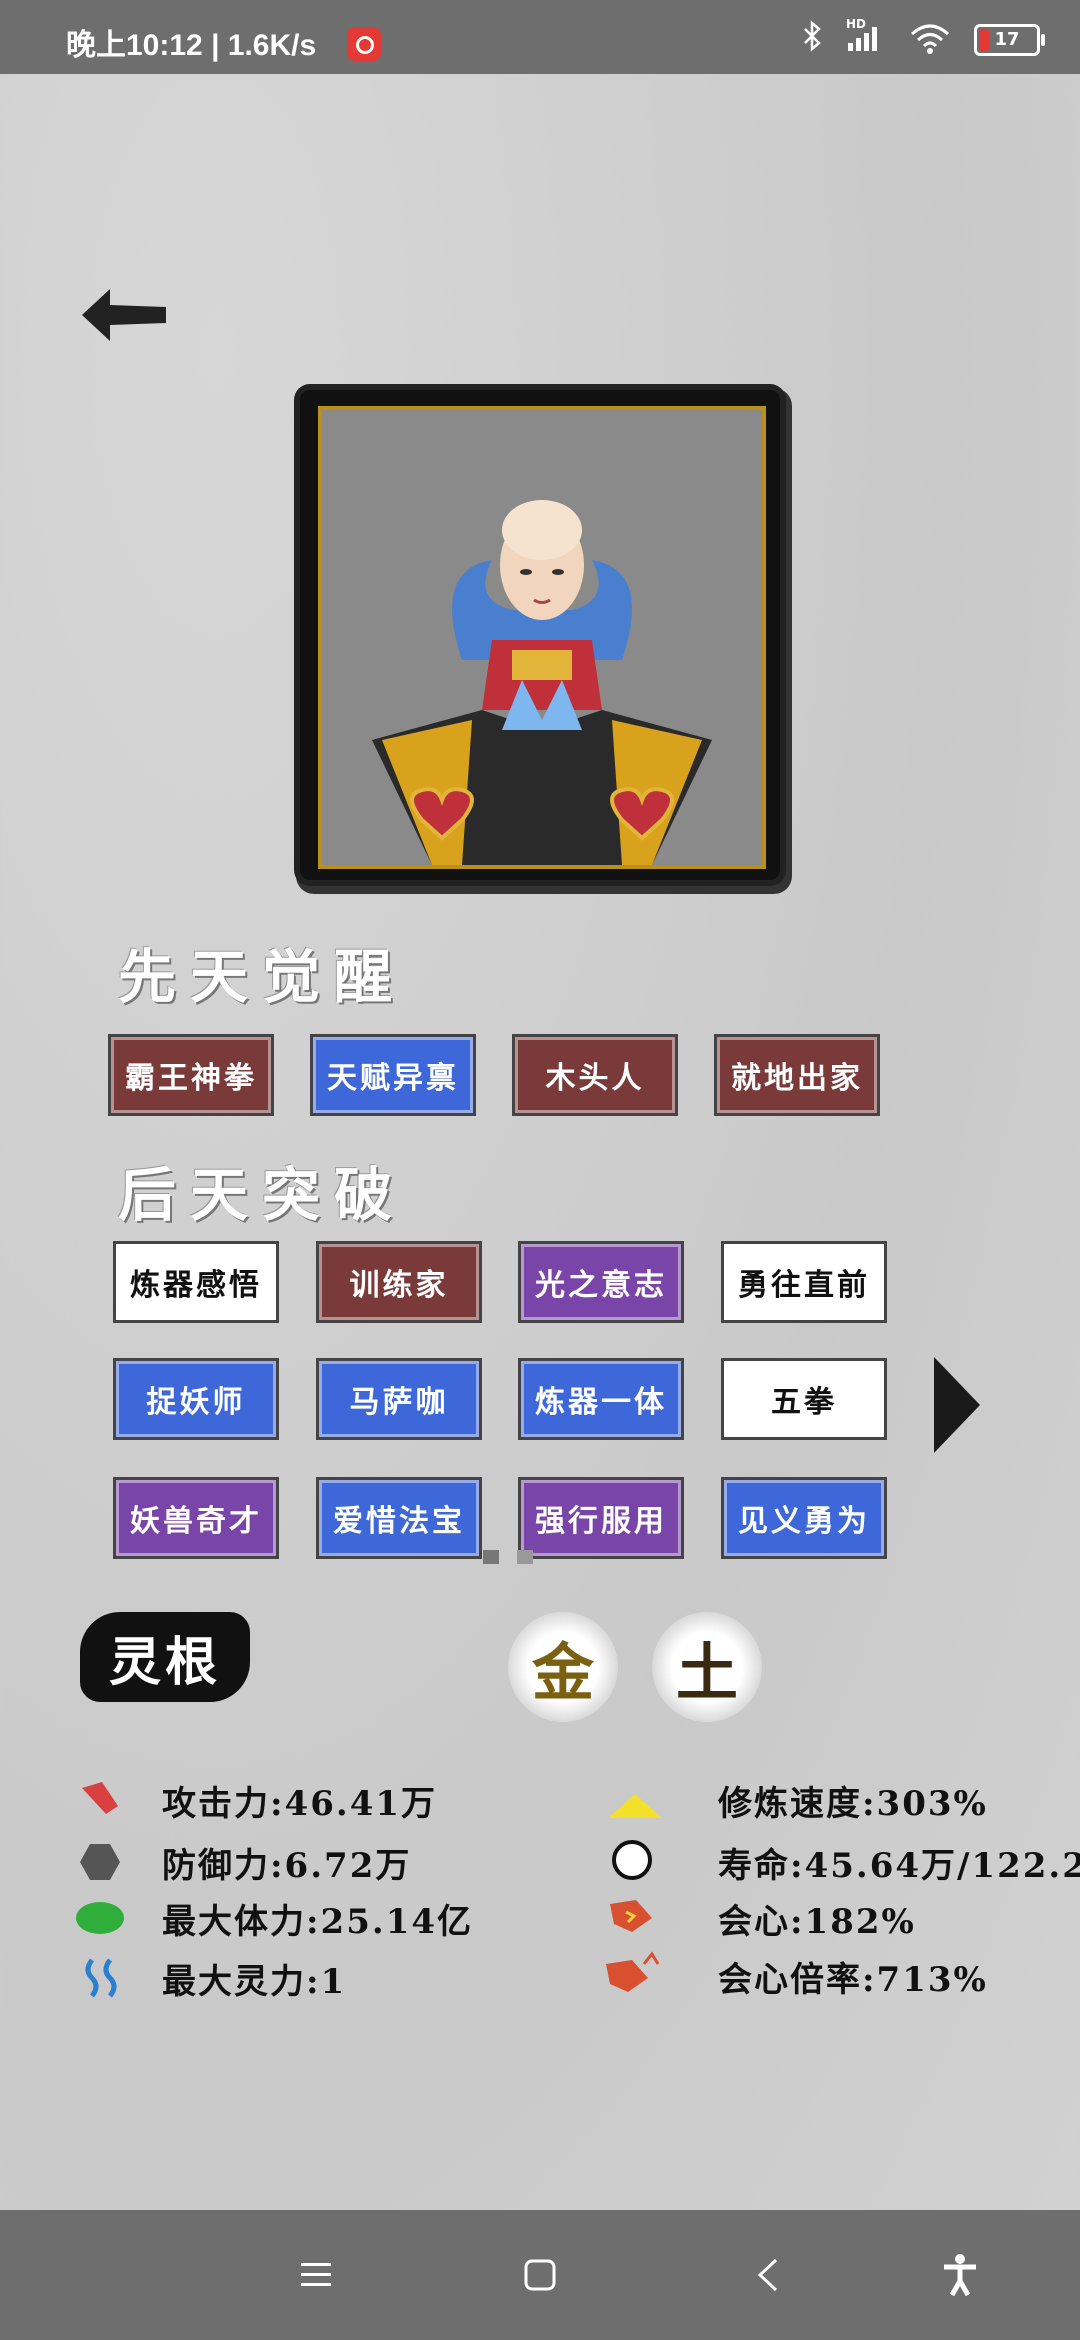  Describe the element at coordinates (191, 45) in the screenshot. I see `status-time: 晚上10:12 | 1.6K/s` at that location.